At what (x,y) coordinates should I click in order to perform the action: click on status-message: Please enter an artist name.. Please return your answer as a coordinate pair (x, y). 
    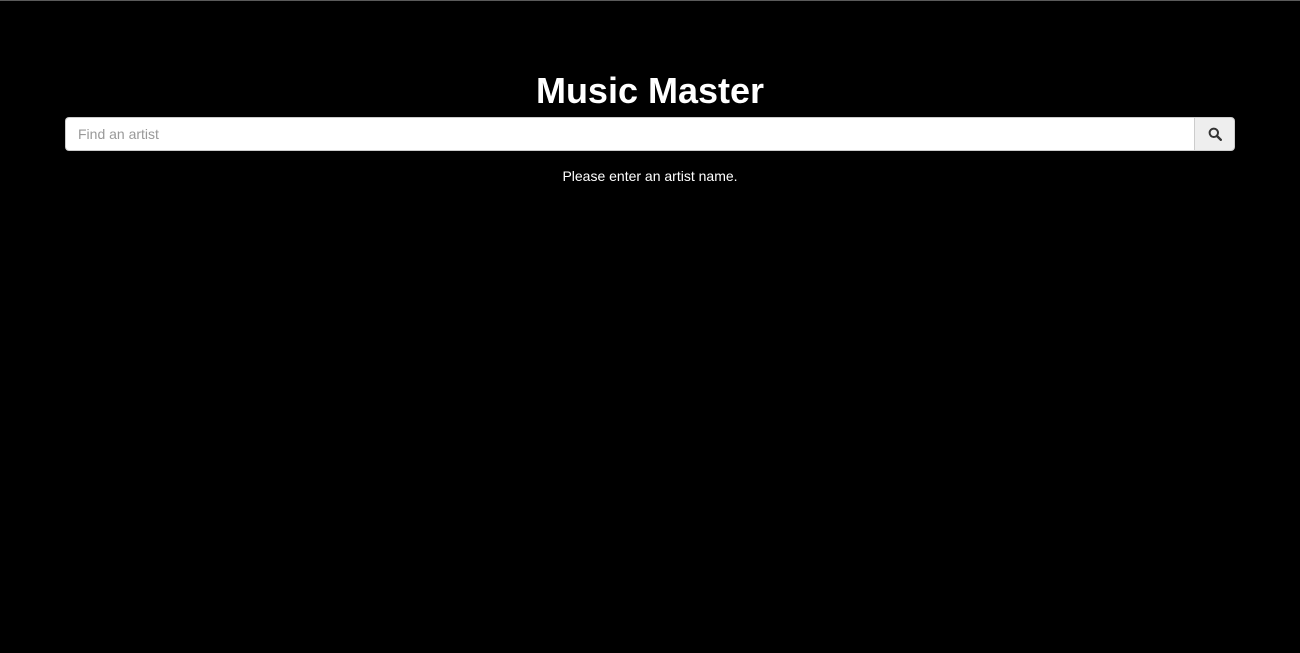
    Looking at the image, I should click on (650, 176).